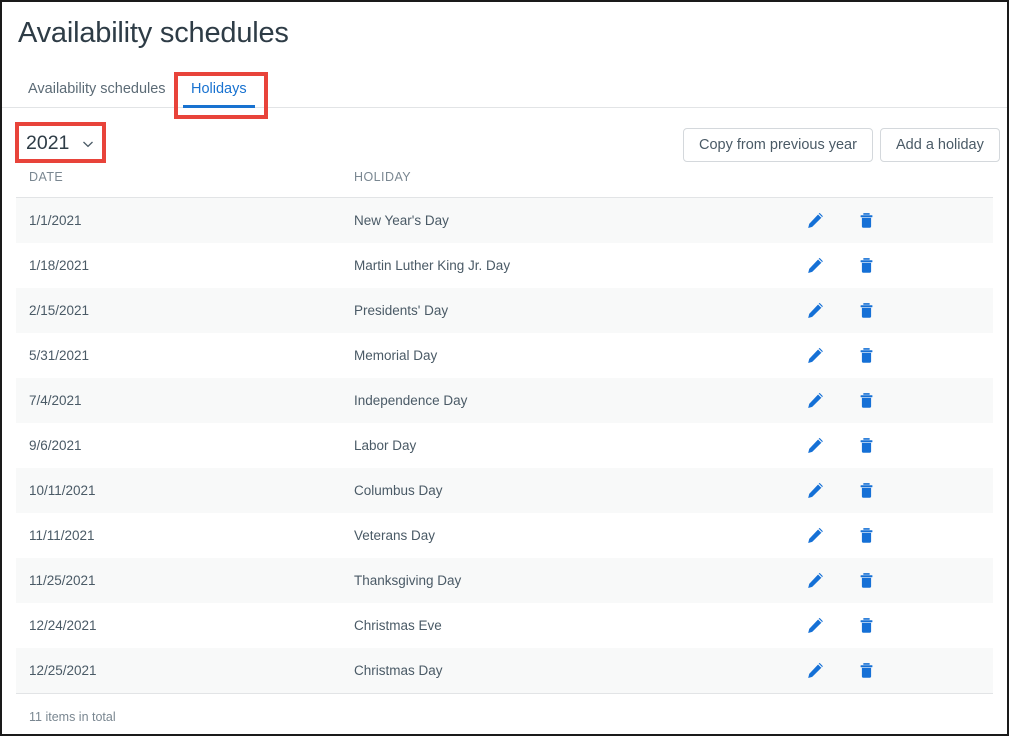 The height and width of the screenshot is (736, 1009). What do you see at coordinates (504, 625) in the screenshot?
I see `table-row: 12/24/2021 Christmas Eve` at bounding box center [504, 625].